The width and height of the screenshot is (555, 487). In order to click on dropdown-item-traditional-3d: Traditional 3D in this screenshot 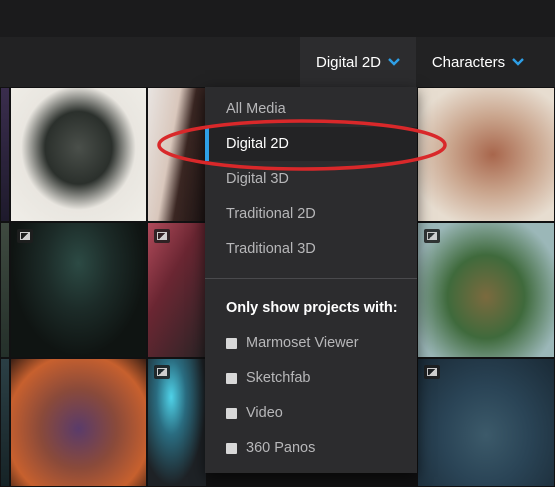, I will do `click(311, 249)`.